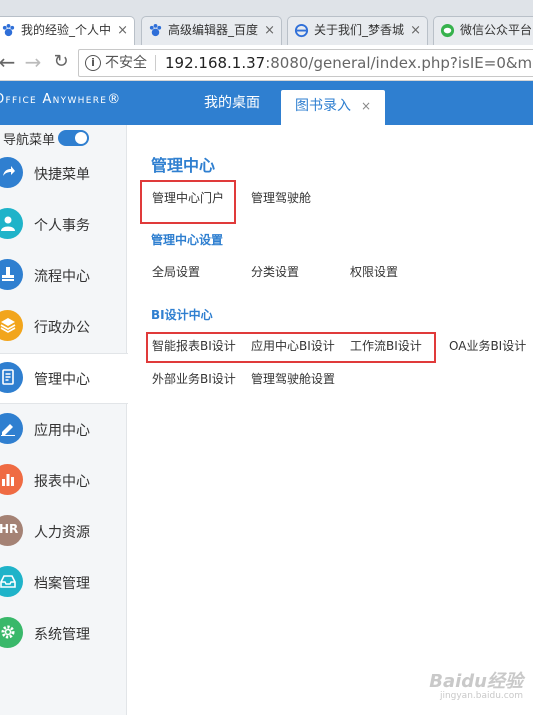 This screenshot has width=533, height=715. I want to click on link-cockpit-settings: 管理驾驶舱设置, so click(293, 378).